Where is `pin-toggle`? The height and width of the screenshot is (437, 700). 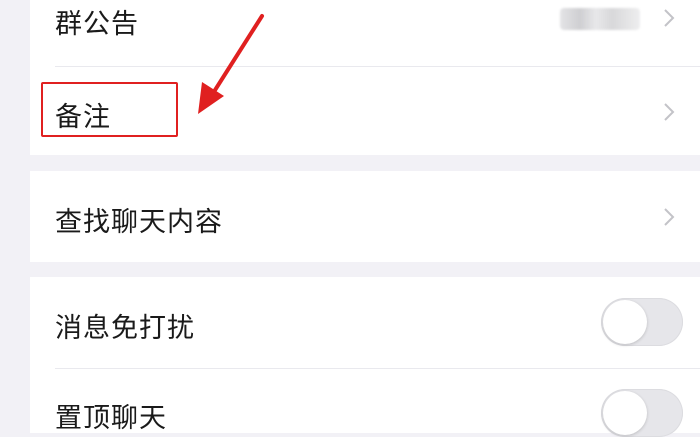
pin-toggle is located at coordinates (642, 413).